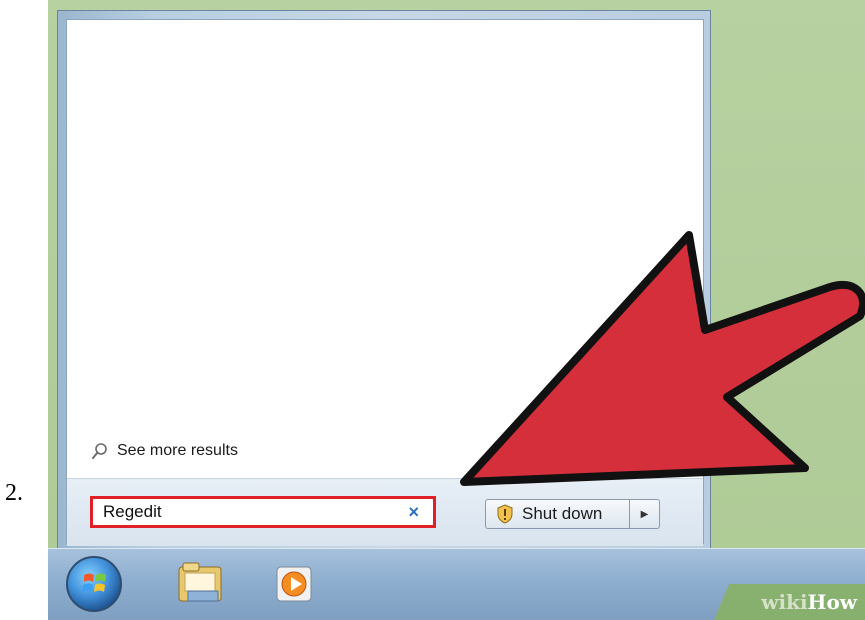 Image resolution: width=865 pixels, height=620 pixels. What do you see at coordinates (784, 602) in the screenshot?
I see `watermark-wiki: wiki` at bounding box center [784, 602].